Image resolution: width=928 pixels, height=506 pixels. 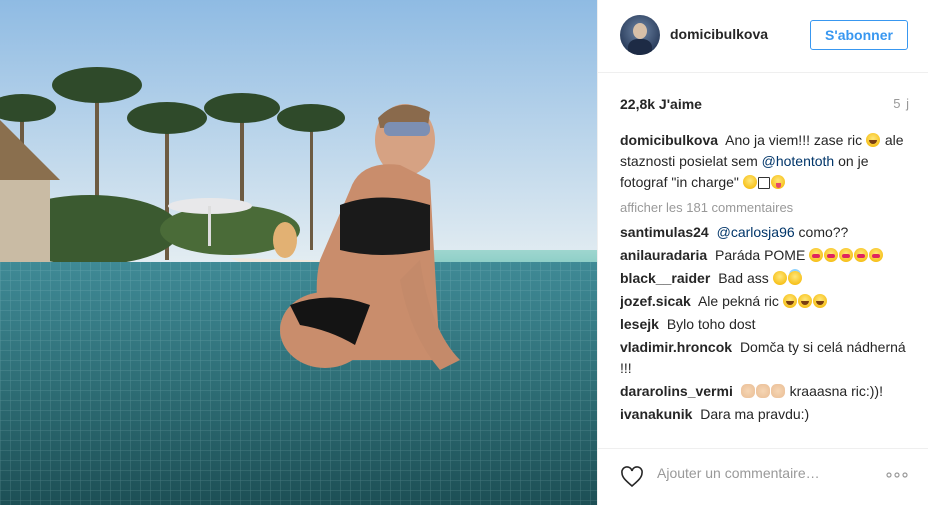 What do you see at coordinates (798, 161) in the screenshot?
I see `caption-mention: @hotentoth` at bounding box center [798, 161].